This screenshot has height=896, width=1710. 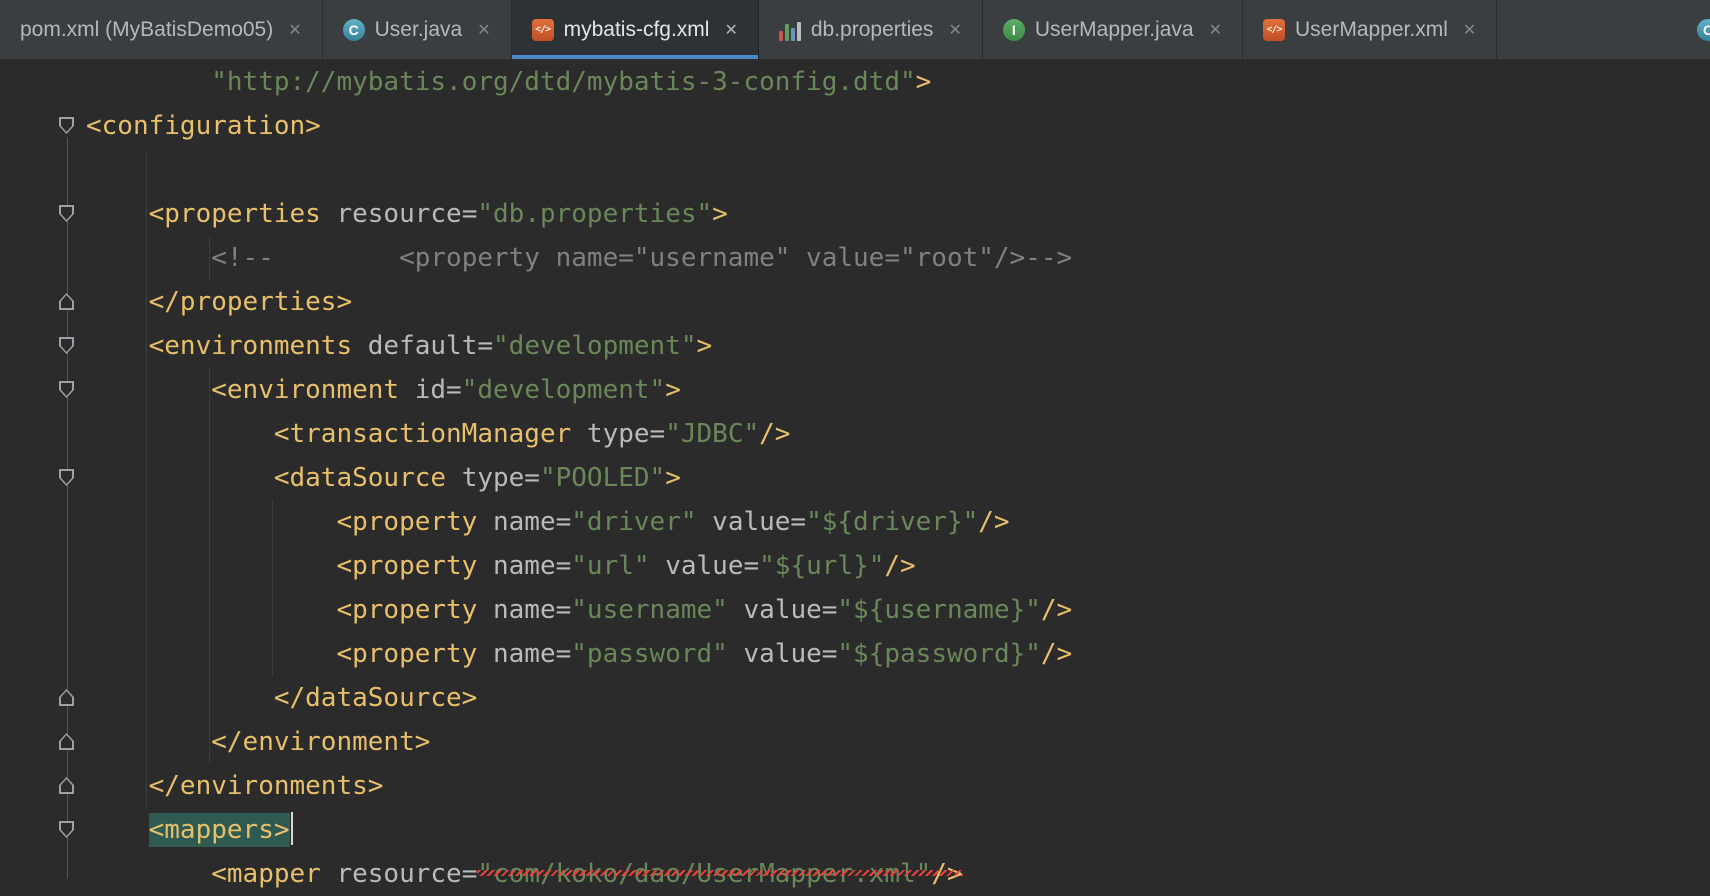 What do you see at coordinates (438, 390) in the screenshot?
I see `code-token: id=` at bounding box center [438, 390].